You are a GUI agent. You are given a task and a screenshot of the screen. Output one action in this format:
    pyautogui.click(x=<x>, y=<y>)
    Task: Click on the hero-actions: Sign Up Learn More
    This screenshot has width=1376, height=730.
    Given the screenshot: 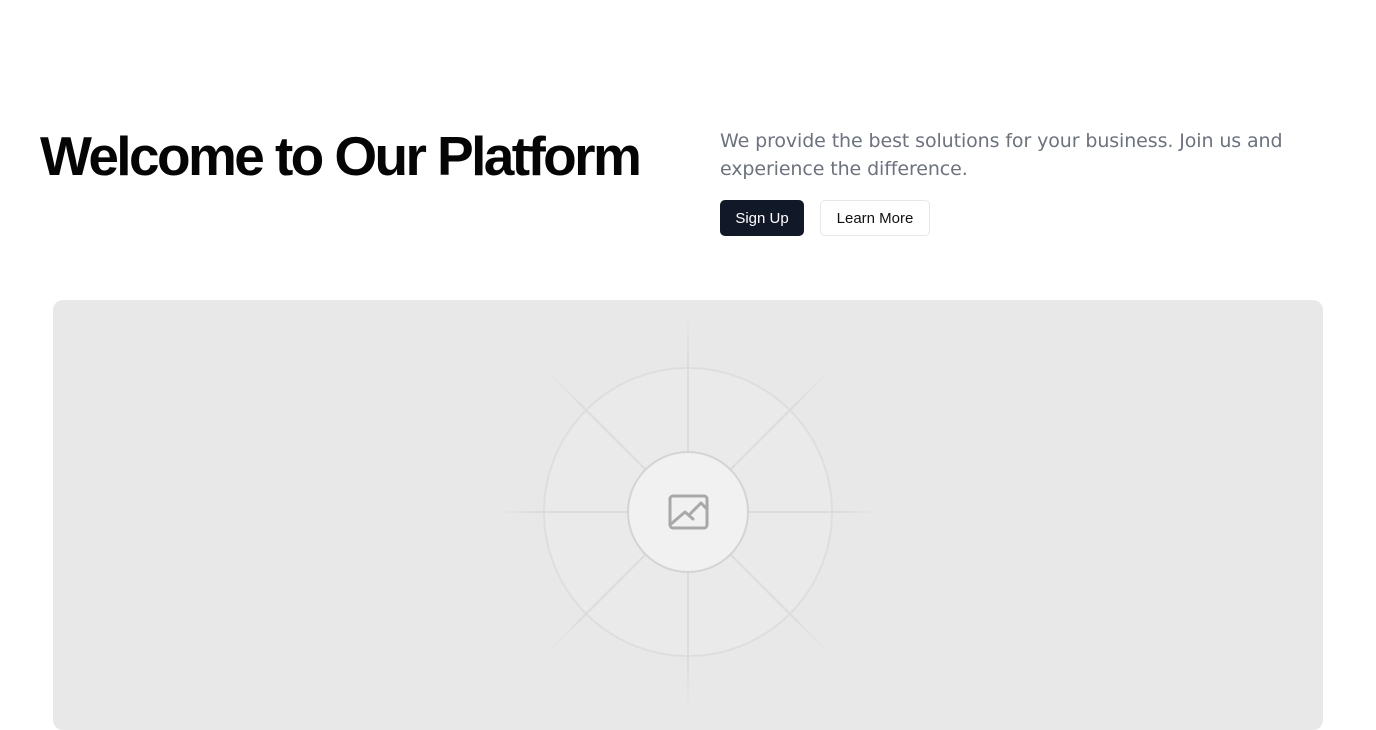 What is the action you would take?
    pyautogui.click(x=825, y=218)
    